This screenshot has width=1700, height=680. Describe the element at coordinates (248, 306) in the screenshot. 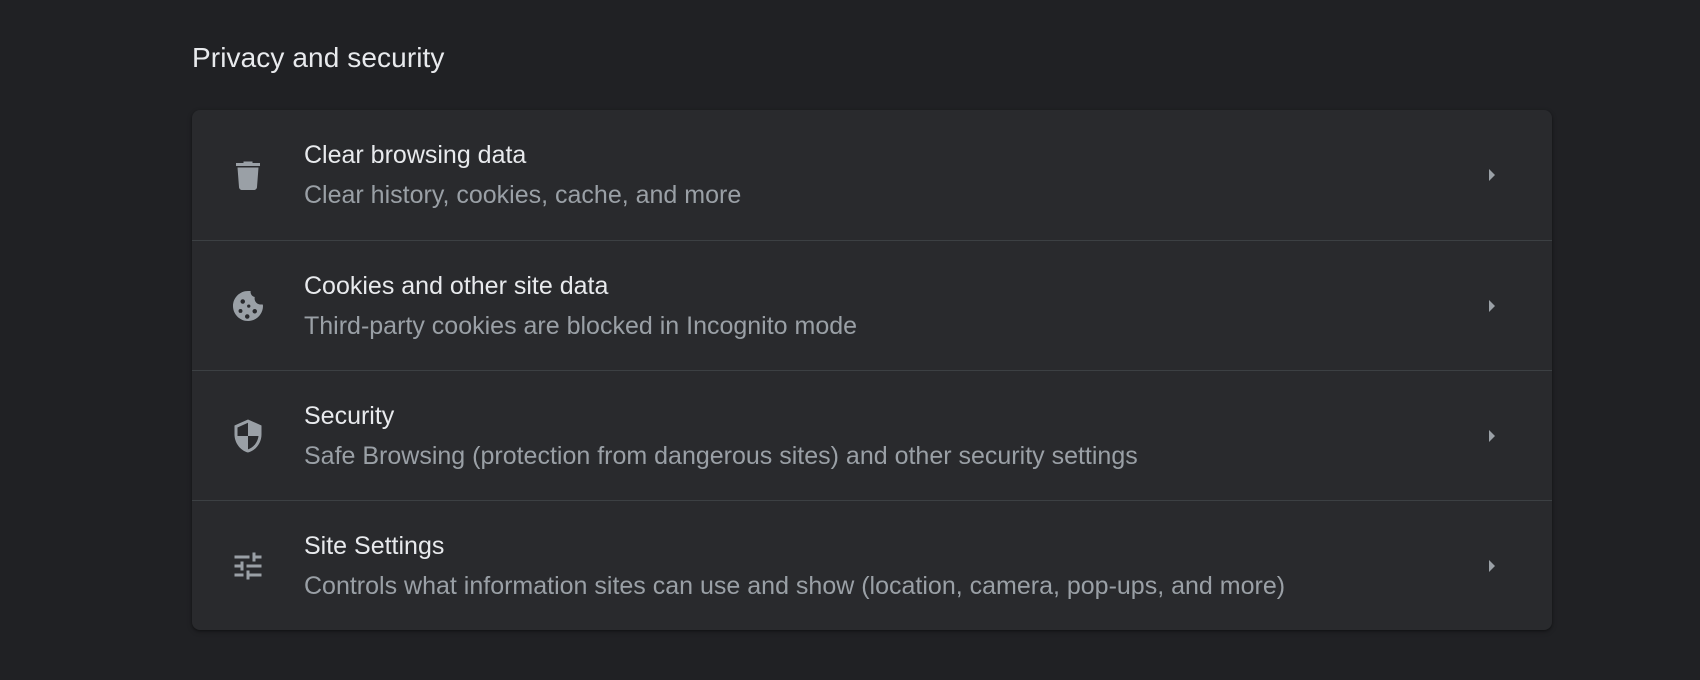

I see `cookie-icon` at that location.